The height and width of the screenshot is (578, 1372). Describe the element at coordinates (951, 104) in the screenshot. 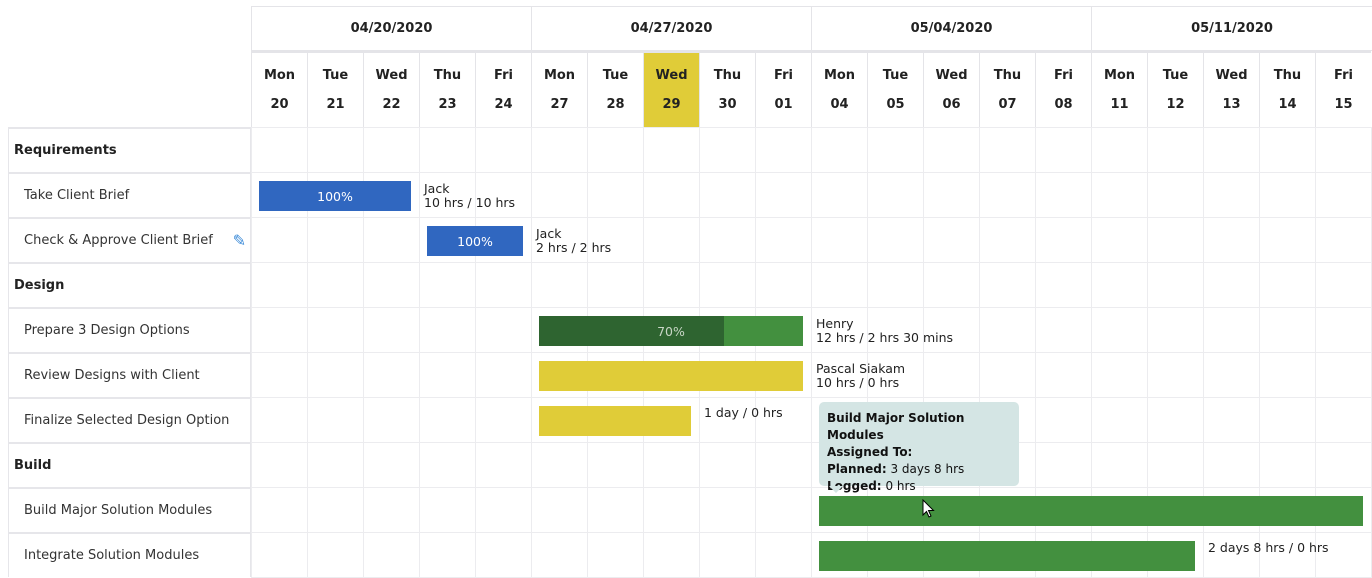

I see `day-date: 06` at that location.